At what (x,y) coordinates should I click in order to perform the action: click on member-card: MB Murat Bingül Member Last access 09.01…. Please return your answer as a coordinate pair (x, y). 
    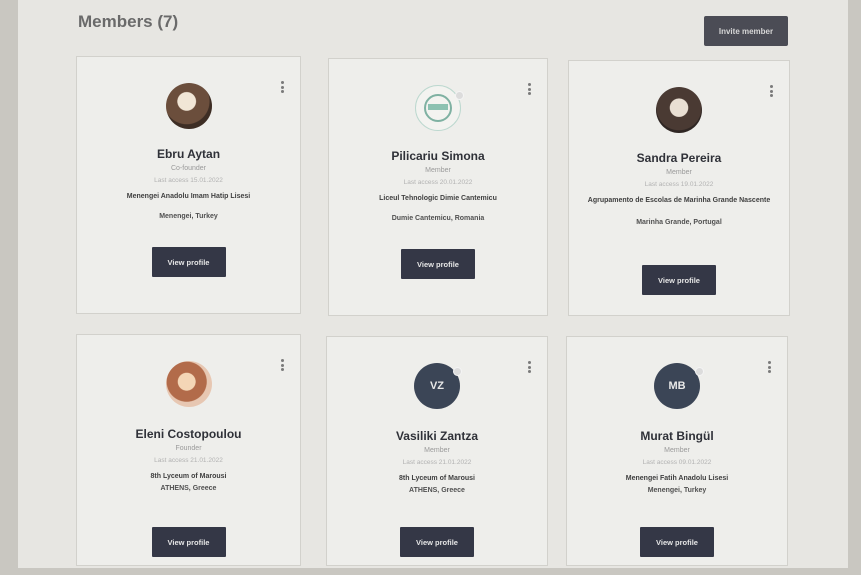
    Looking at the image, I should click on (677, 451).